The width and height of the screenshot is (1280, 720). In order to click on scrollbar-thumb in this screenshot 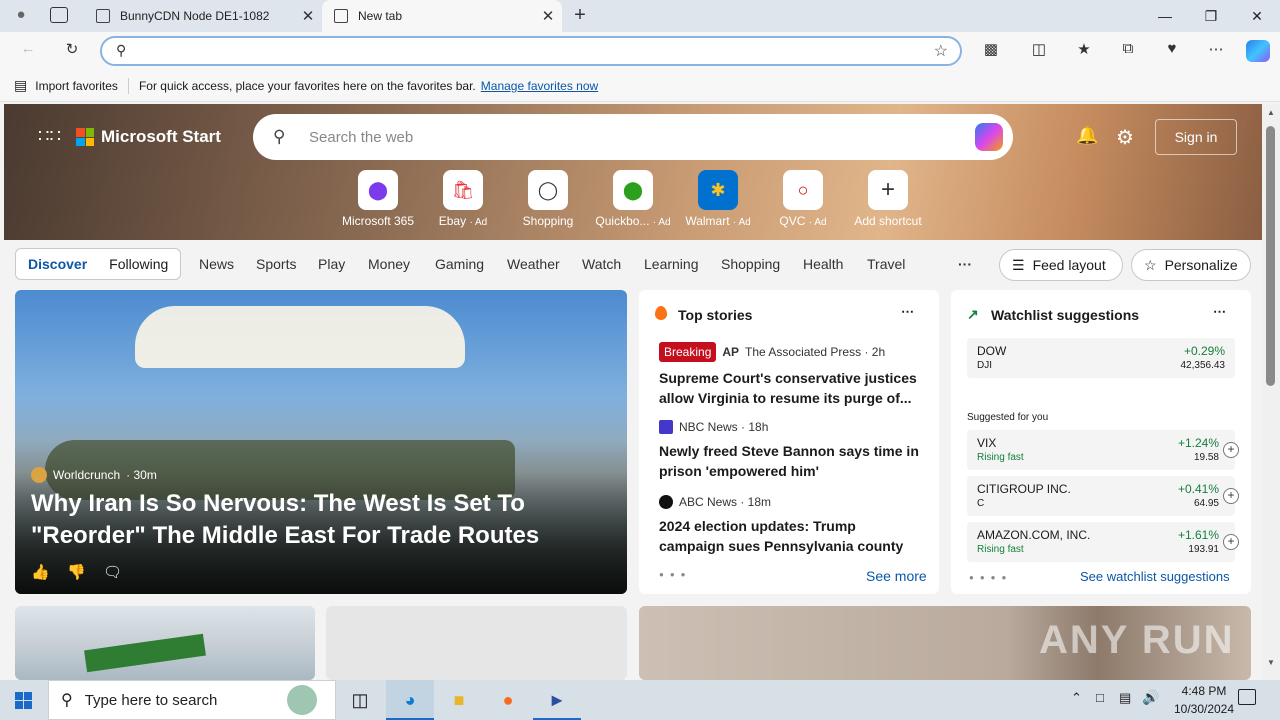, I will do `click(1270, 256)`.